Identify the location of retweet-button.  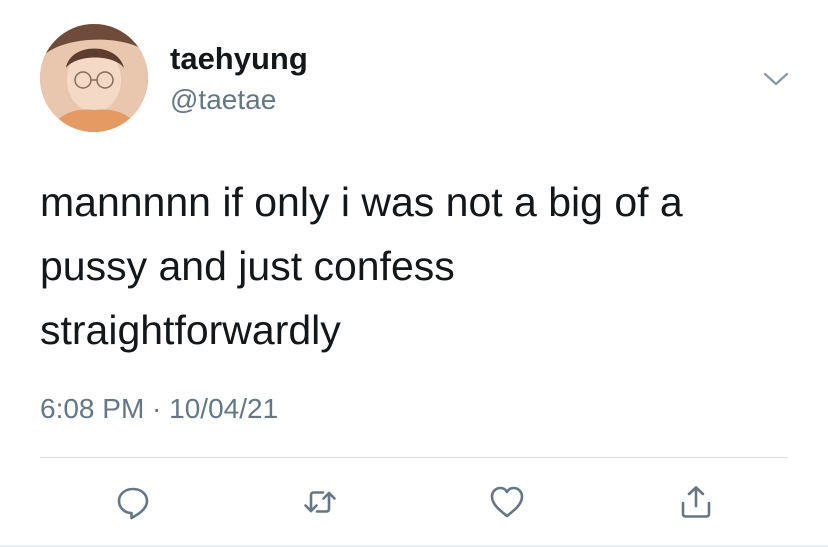
(320, 502).